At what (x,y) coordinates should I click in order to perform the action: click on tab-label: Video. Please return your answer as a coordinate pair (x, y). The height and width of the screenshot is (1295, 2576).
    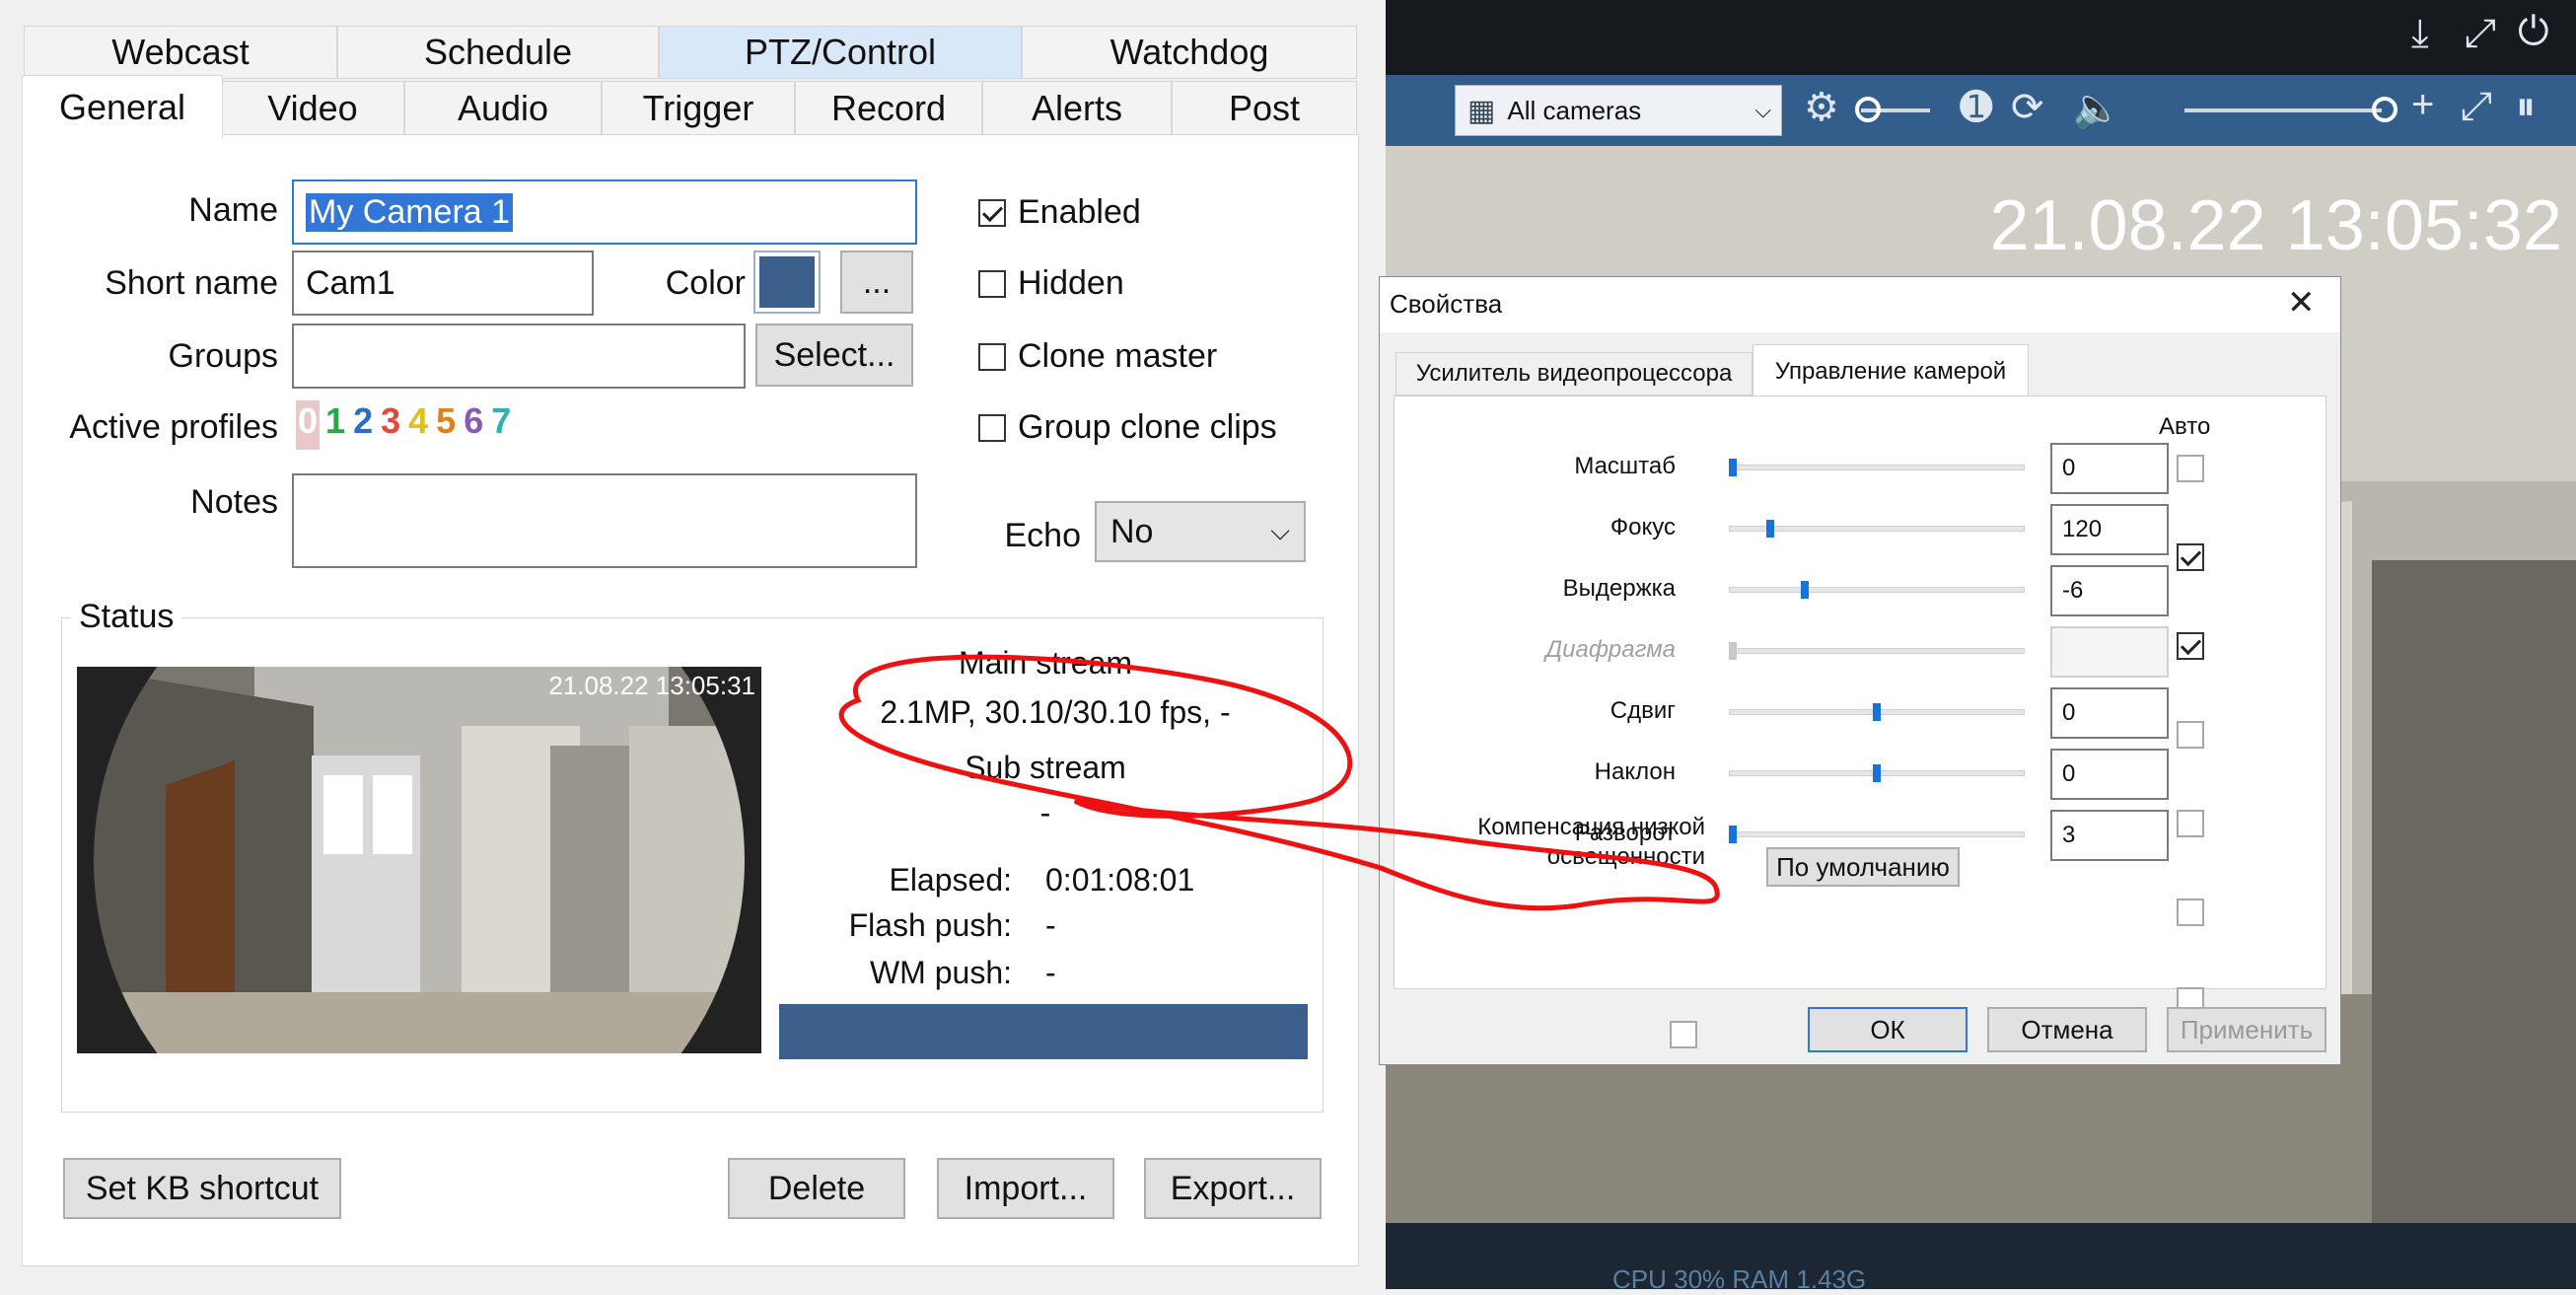
    Looking at the image, I should click on (312, 108).